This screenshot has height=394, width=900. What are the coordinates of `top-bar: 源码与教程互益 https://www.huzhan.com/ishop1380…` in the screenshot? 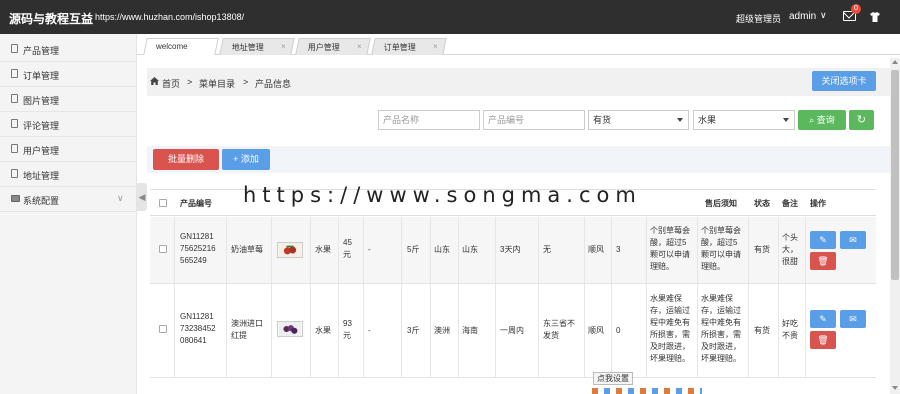 It's located at (450, 17).